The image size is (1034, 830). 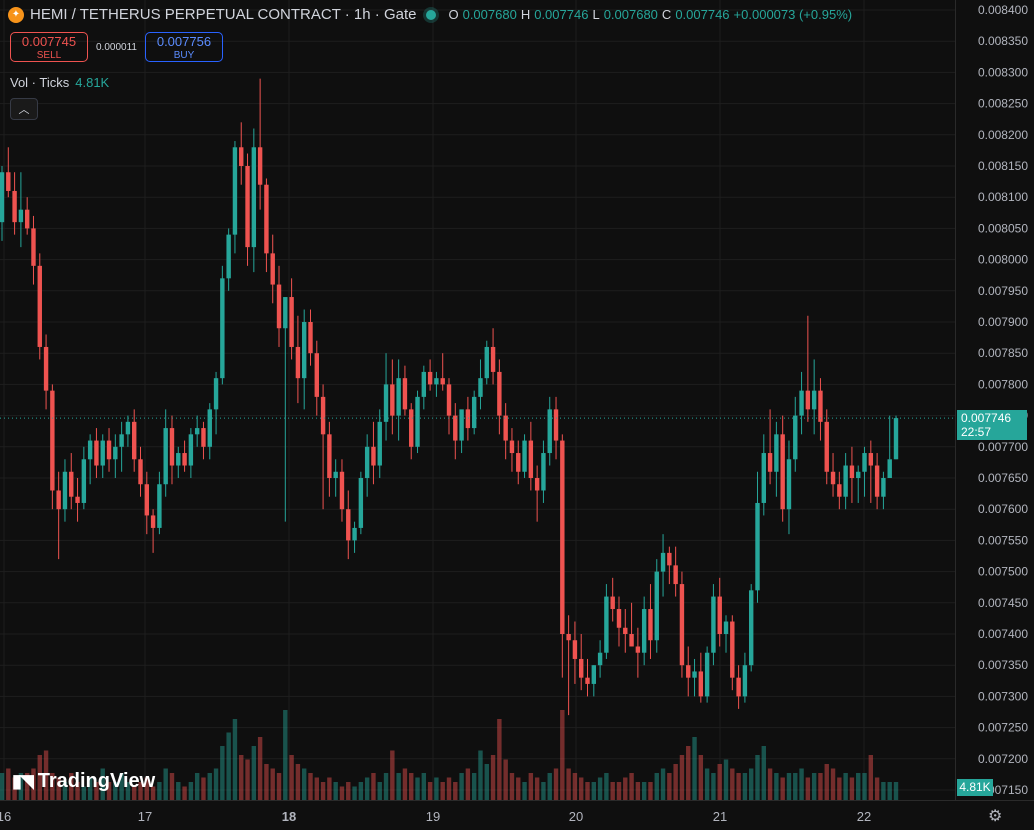 What do you see at coordinates (1003, 509) in the screenshot?
I see `price-tick-label: 0.007600` at bounding box center [1003, 509].